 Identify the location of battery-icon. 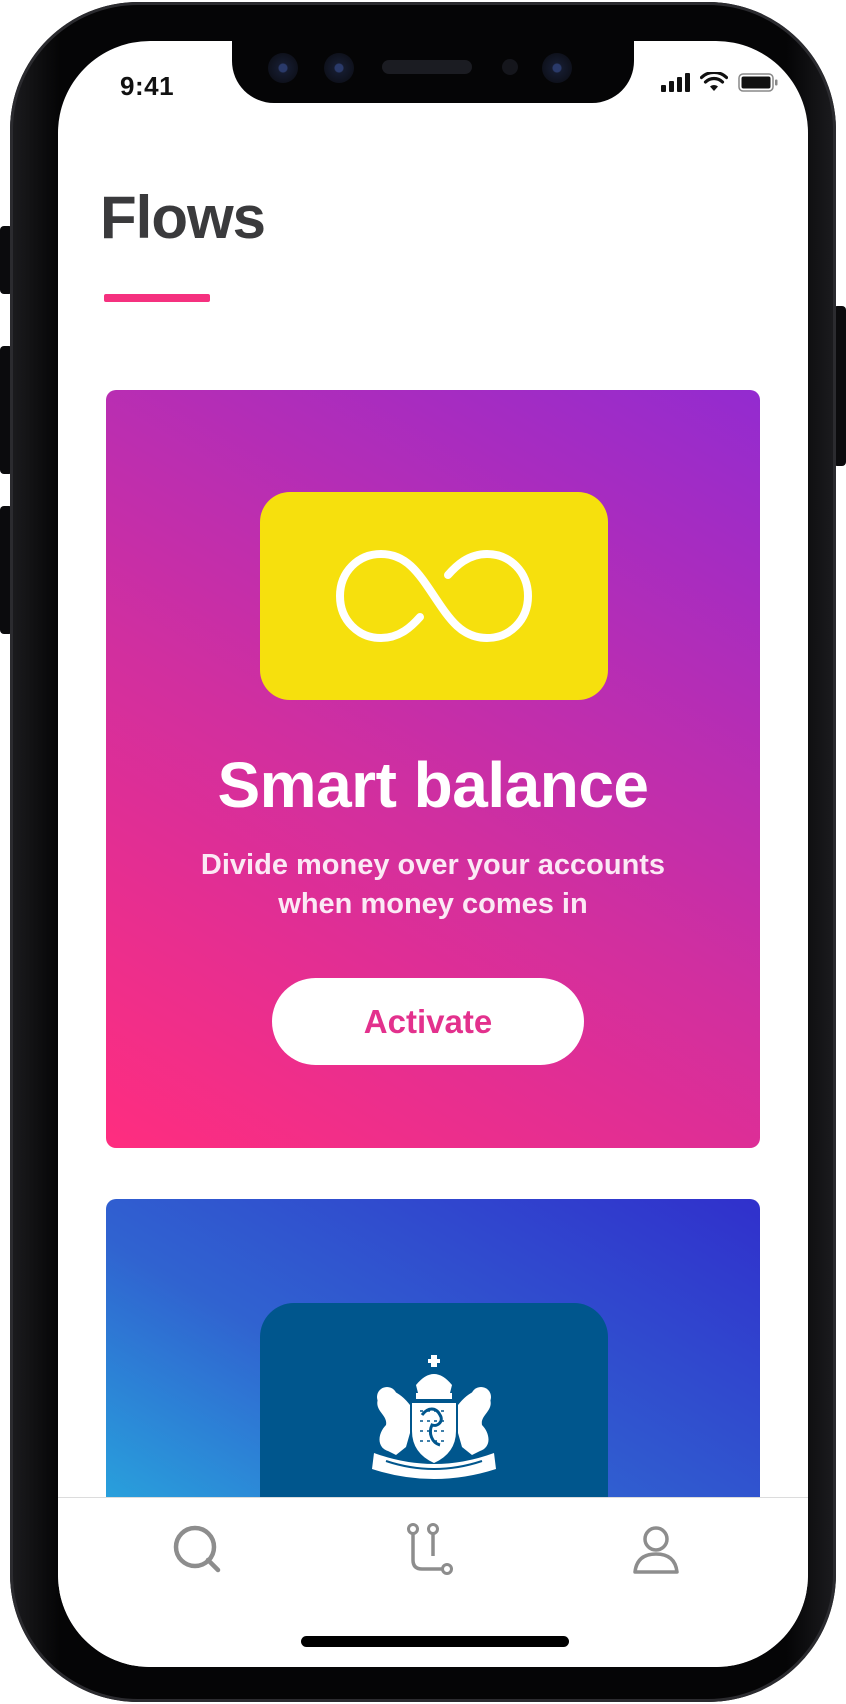
(758, 82).